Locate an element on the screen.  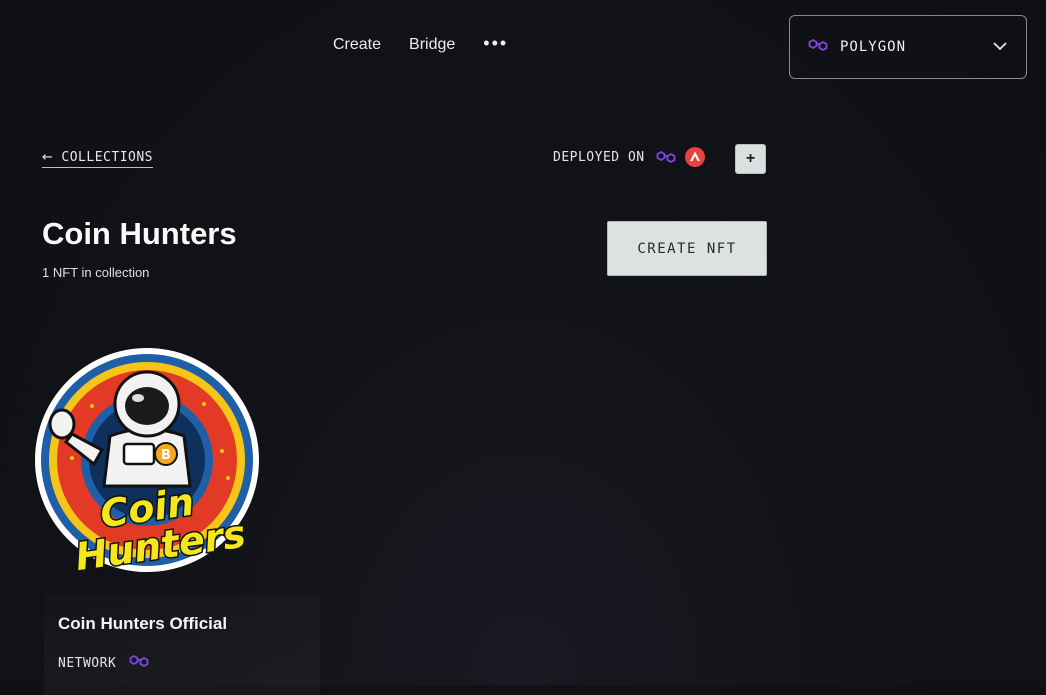
nav-create-link: Create is located at coordinates (357, 45).